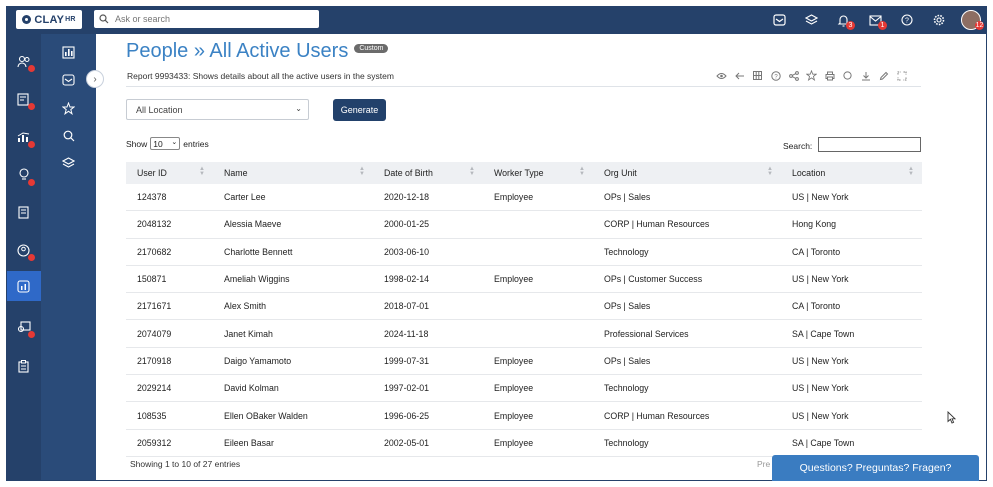 Image resolution: width=993 pixels, height=487 pixels. Describe the element at coordinates (169, 306) in the screenshot. I see `cell-user-id: 2171671` at that location.